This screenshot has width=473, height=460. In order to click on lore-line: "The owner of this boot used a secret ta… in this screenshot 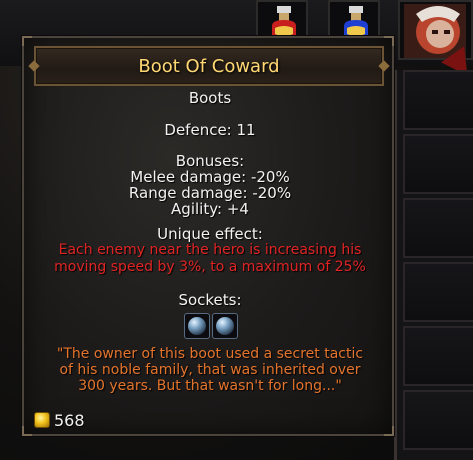, I will do `click(210, 354)`.